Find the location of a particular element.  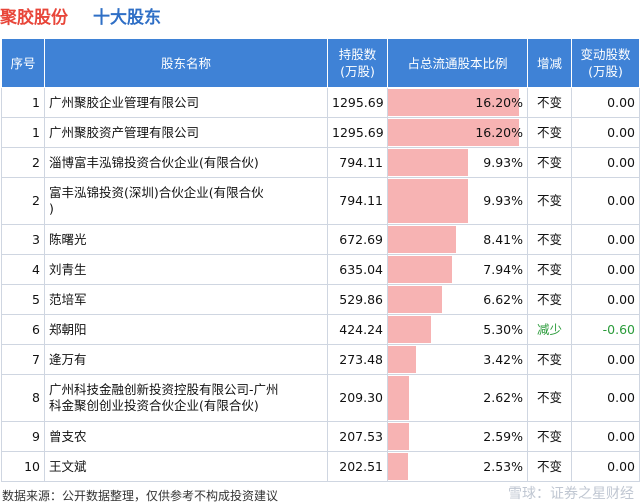

shares-cell: 273.48 is located at coordinates (357, 359).